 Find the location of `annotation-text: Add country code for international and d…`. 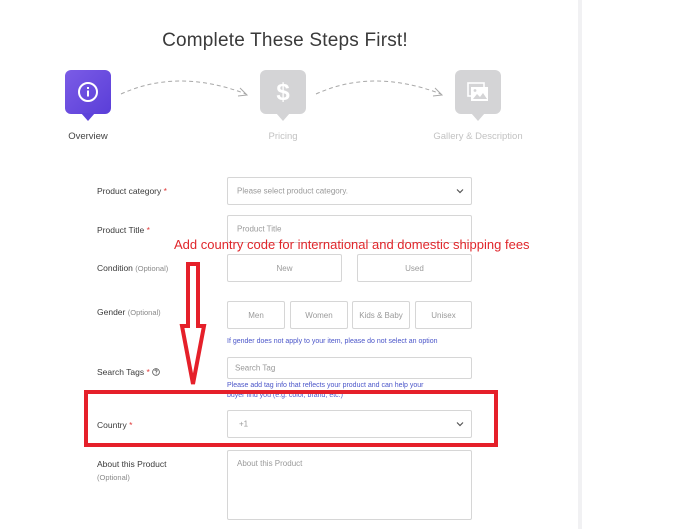

annotation-text: Add country code for international and d… is located at coordinates (352, 244).